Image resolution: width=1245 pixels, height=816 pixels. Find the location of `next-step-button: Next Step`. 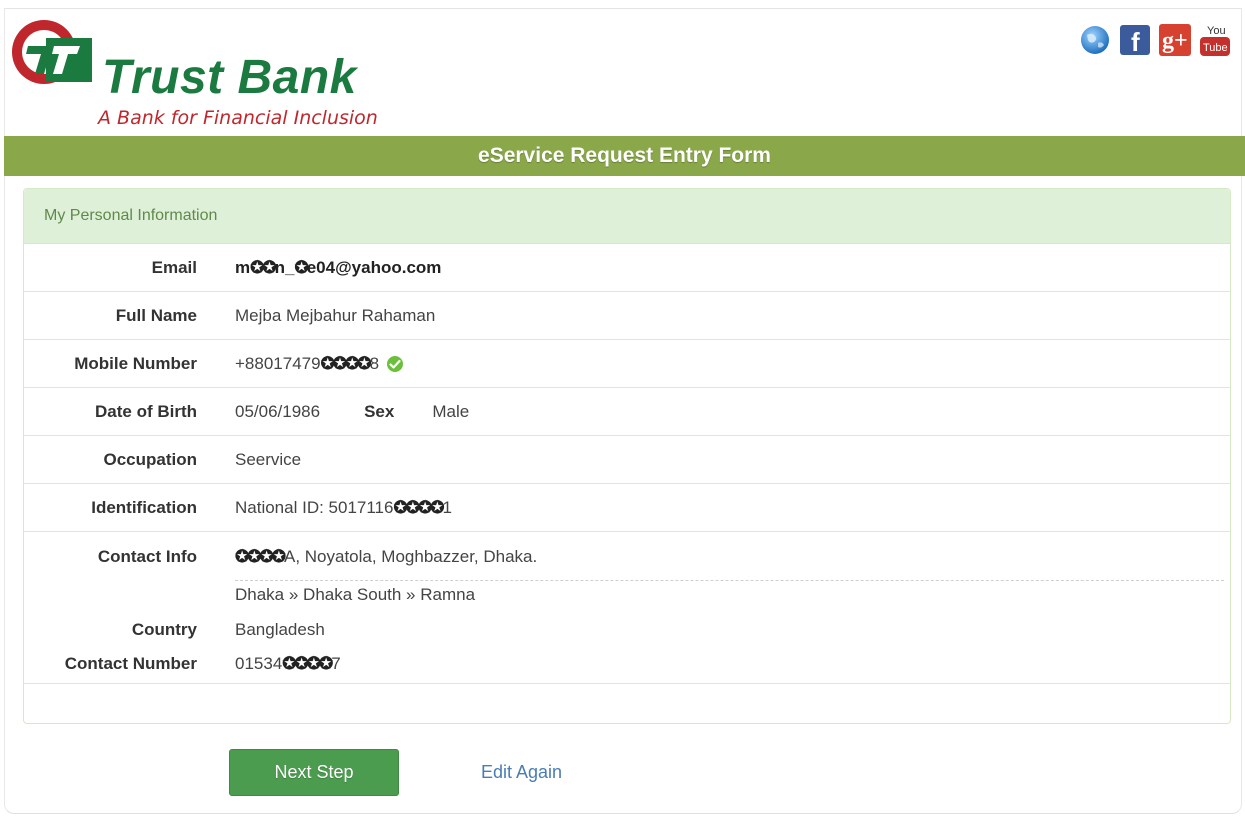

next-step-button: Next Step is located at coordinates (314, 772).